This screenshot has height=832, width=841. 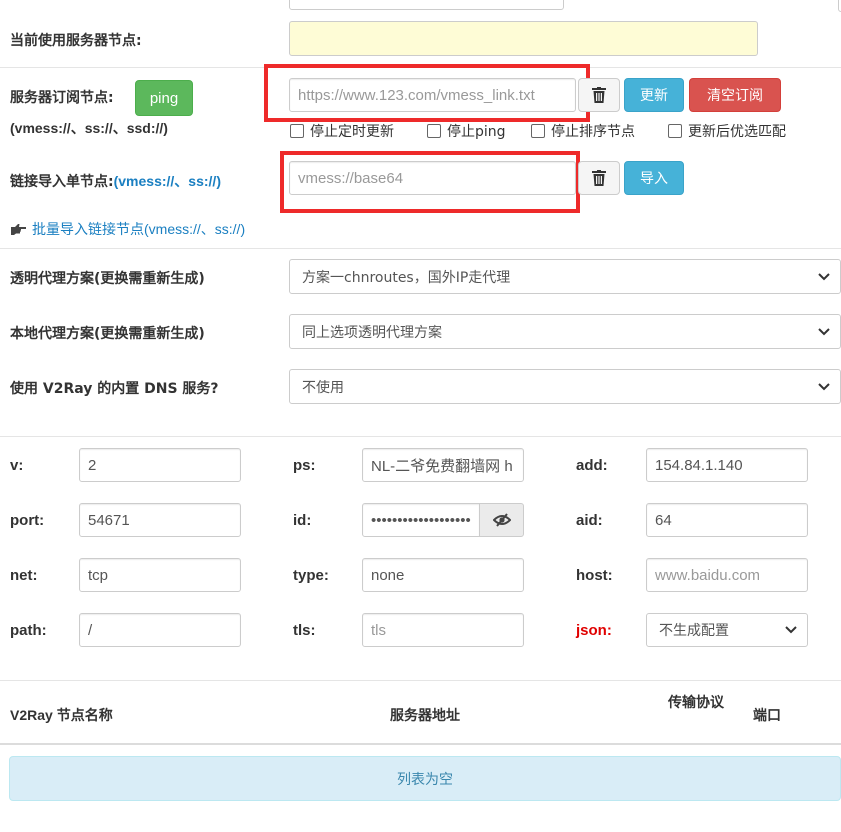 I want to click on field-host-input, so click(x=727, y=575).